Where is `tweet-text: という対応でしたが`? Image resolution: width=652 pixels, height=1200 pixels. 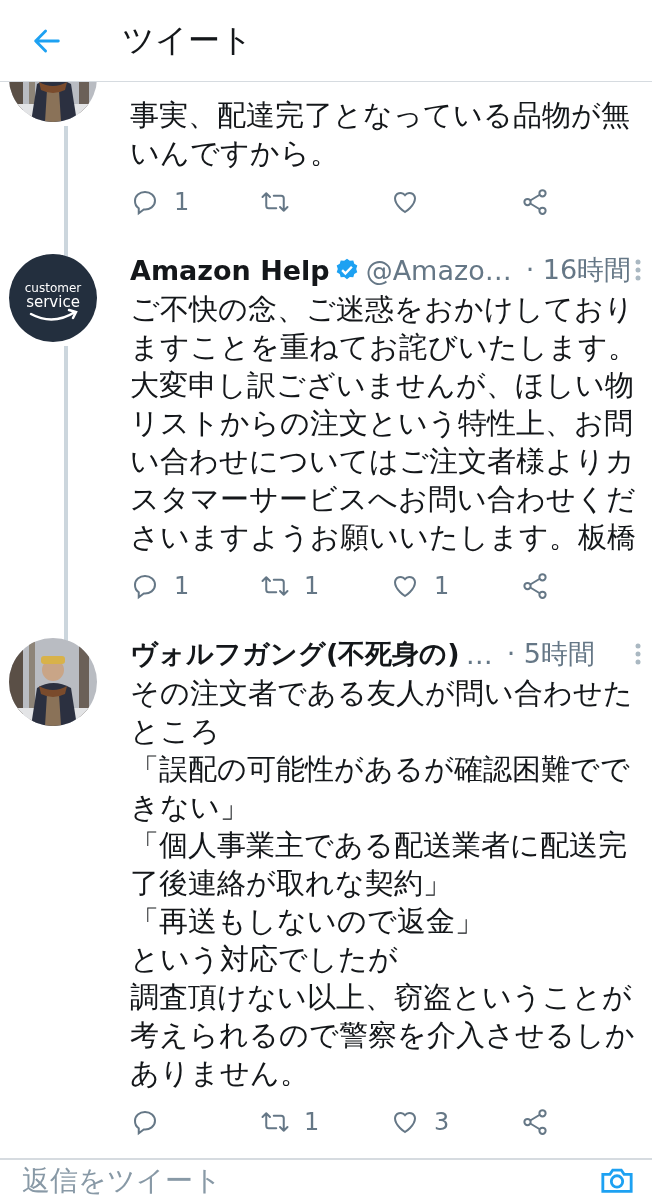
tweet-text: という対応でしたが is located at coordinates (264, 959).